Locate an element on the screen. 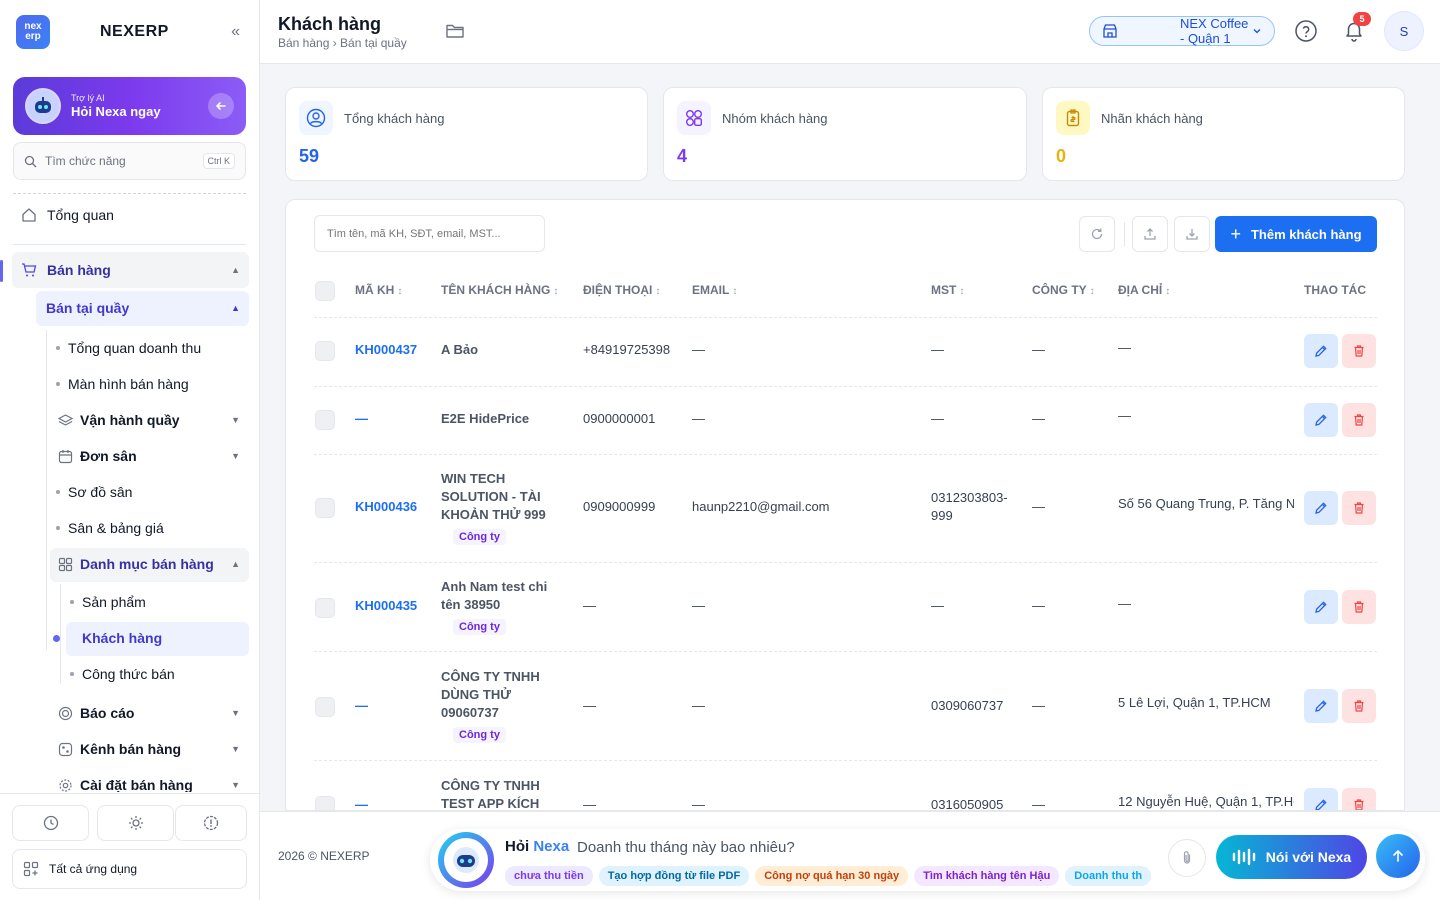 Image resolution: width=1440 pixels, height=900 pixels. customer-company: — is located at coordinates (1038, 605).